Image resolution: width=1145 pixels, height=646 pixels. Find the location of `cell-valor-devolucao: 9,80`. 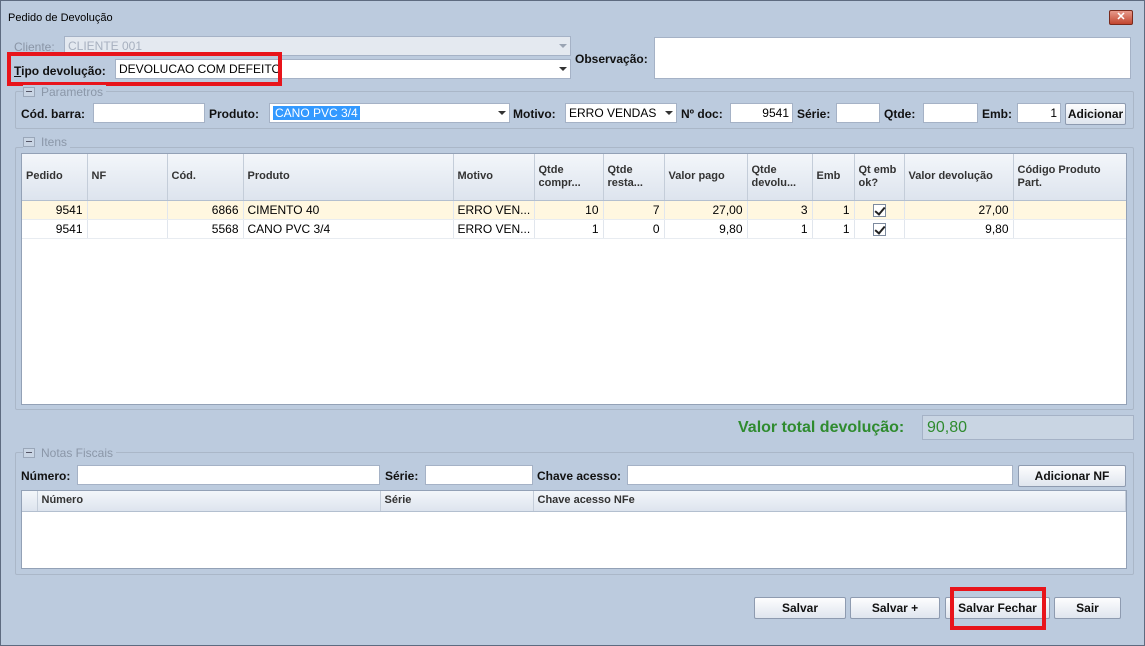

cell-valor-devolucao: 9,80 is located at coordinates (959, 229).